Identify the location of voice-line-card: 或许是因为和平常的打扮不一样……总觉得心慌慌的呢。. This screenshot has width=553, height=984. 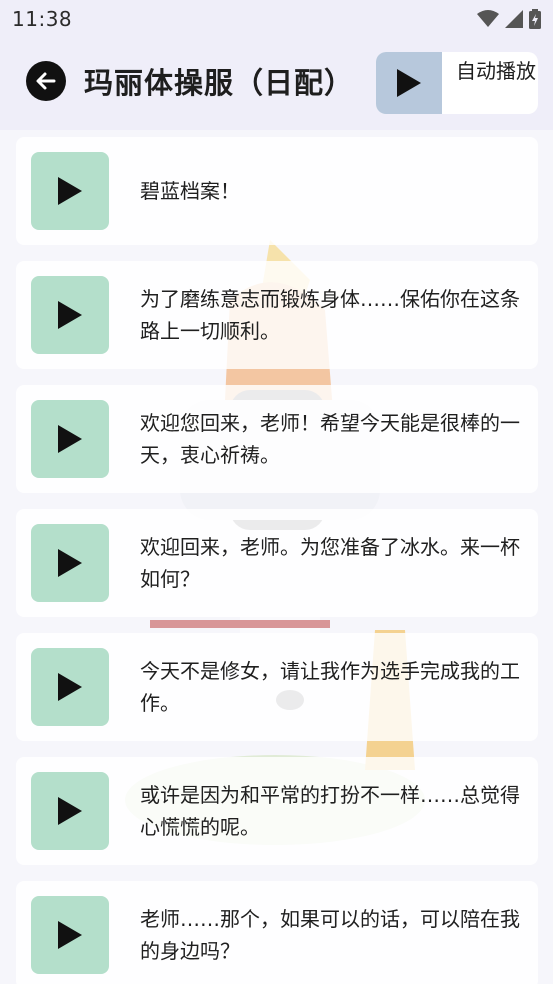
(277, 811).